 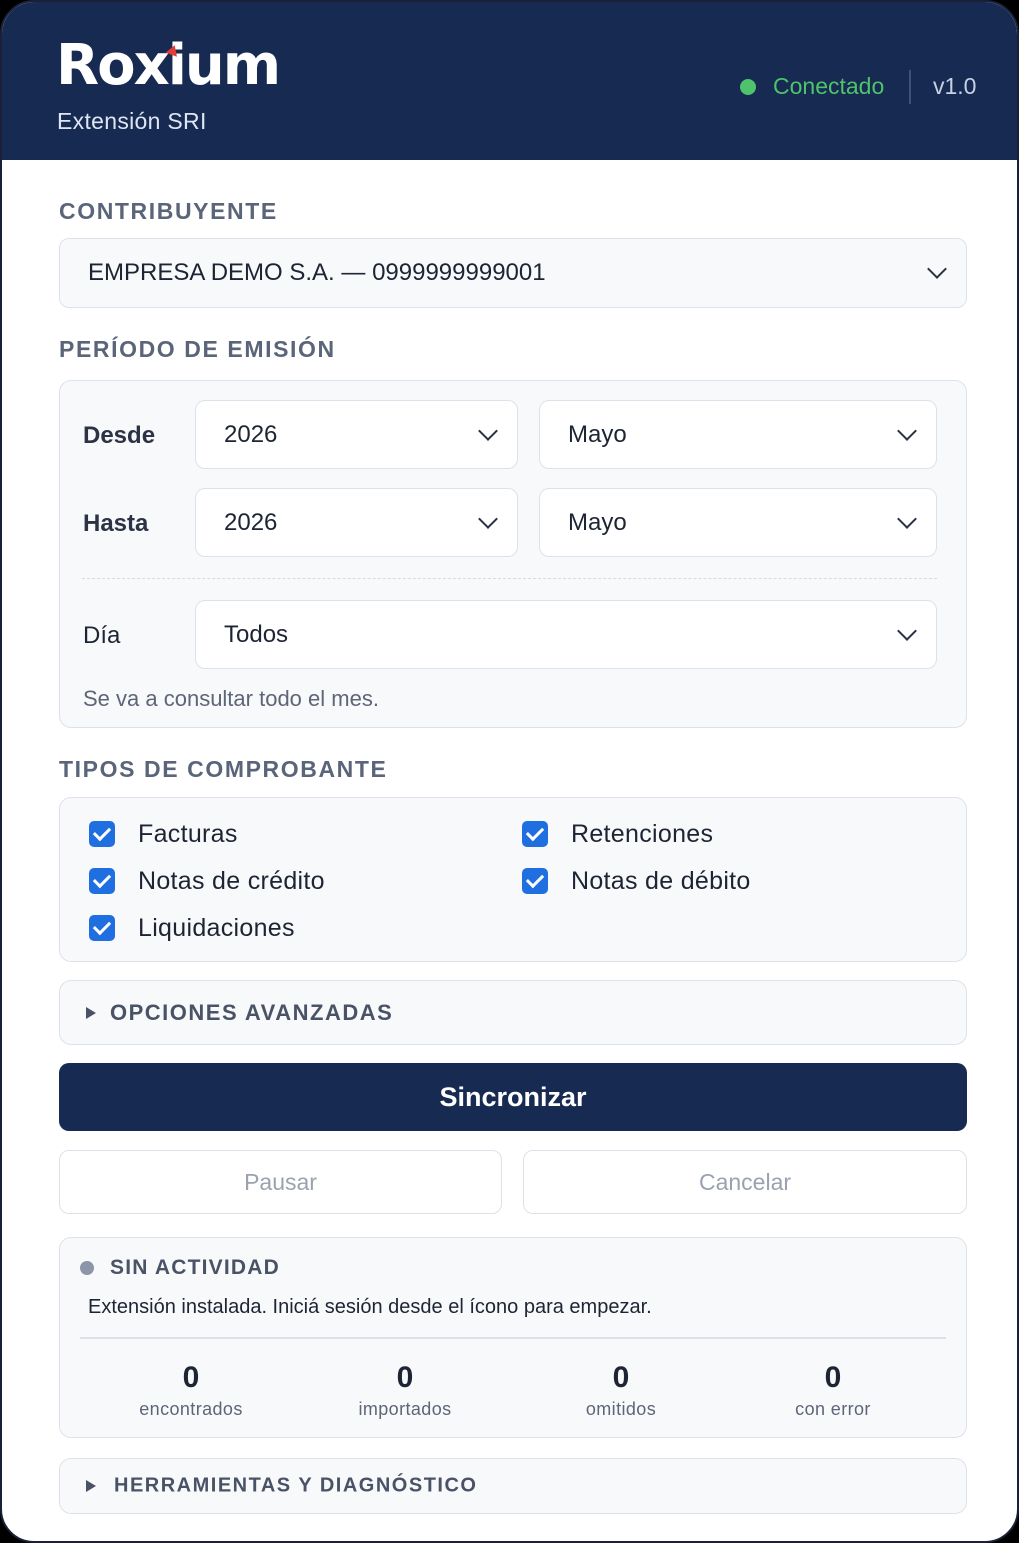 I want to click on contribuyente-value: EMPRESA DEMO S.A. — 0999999999001, so click(x=317, y=272).